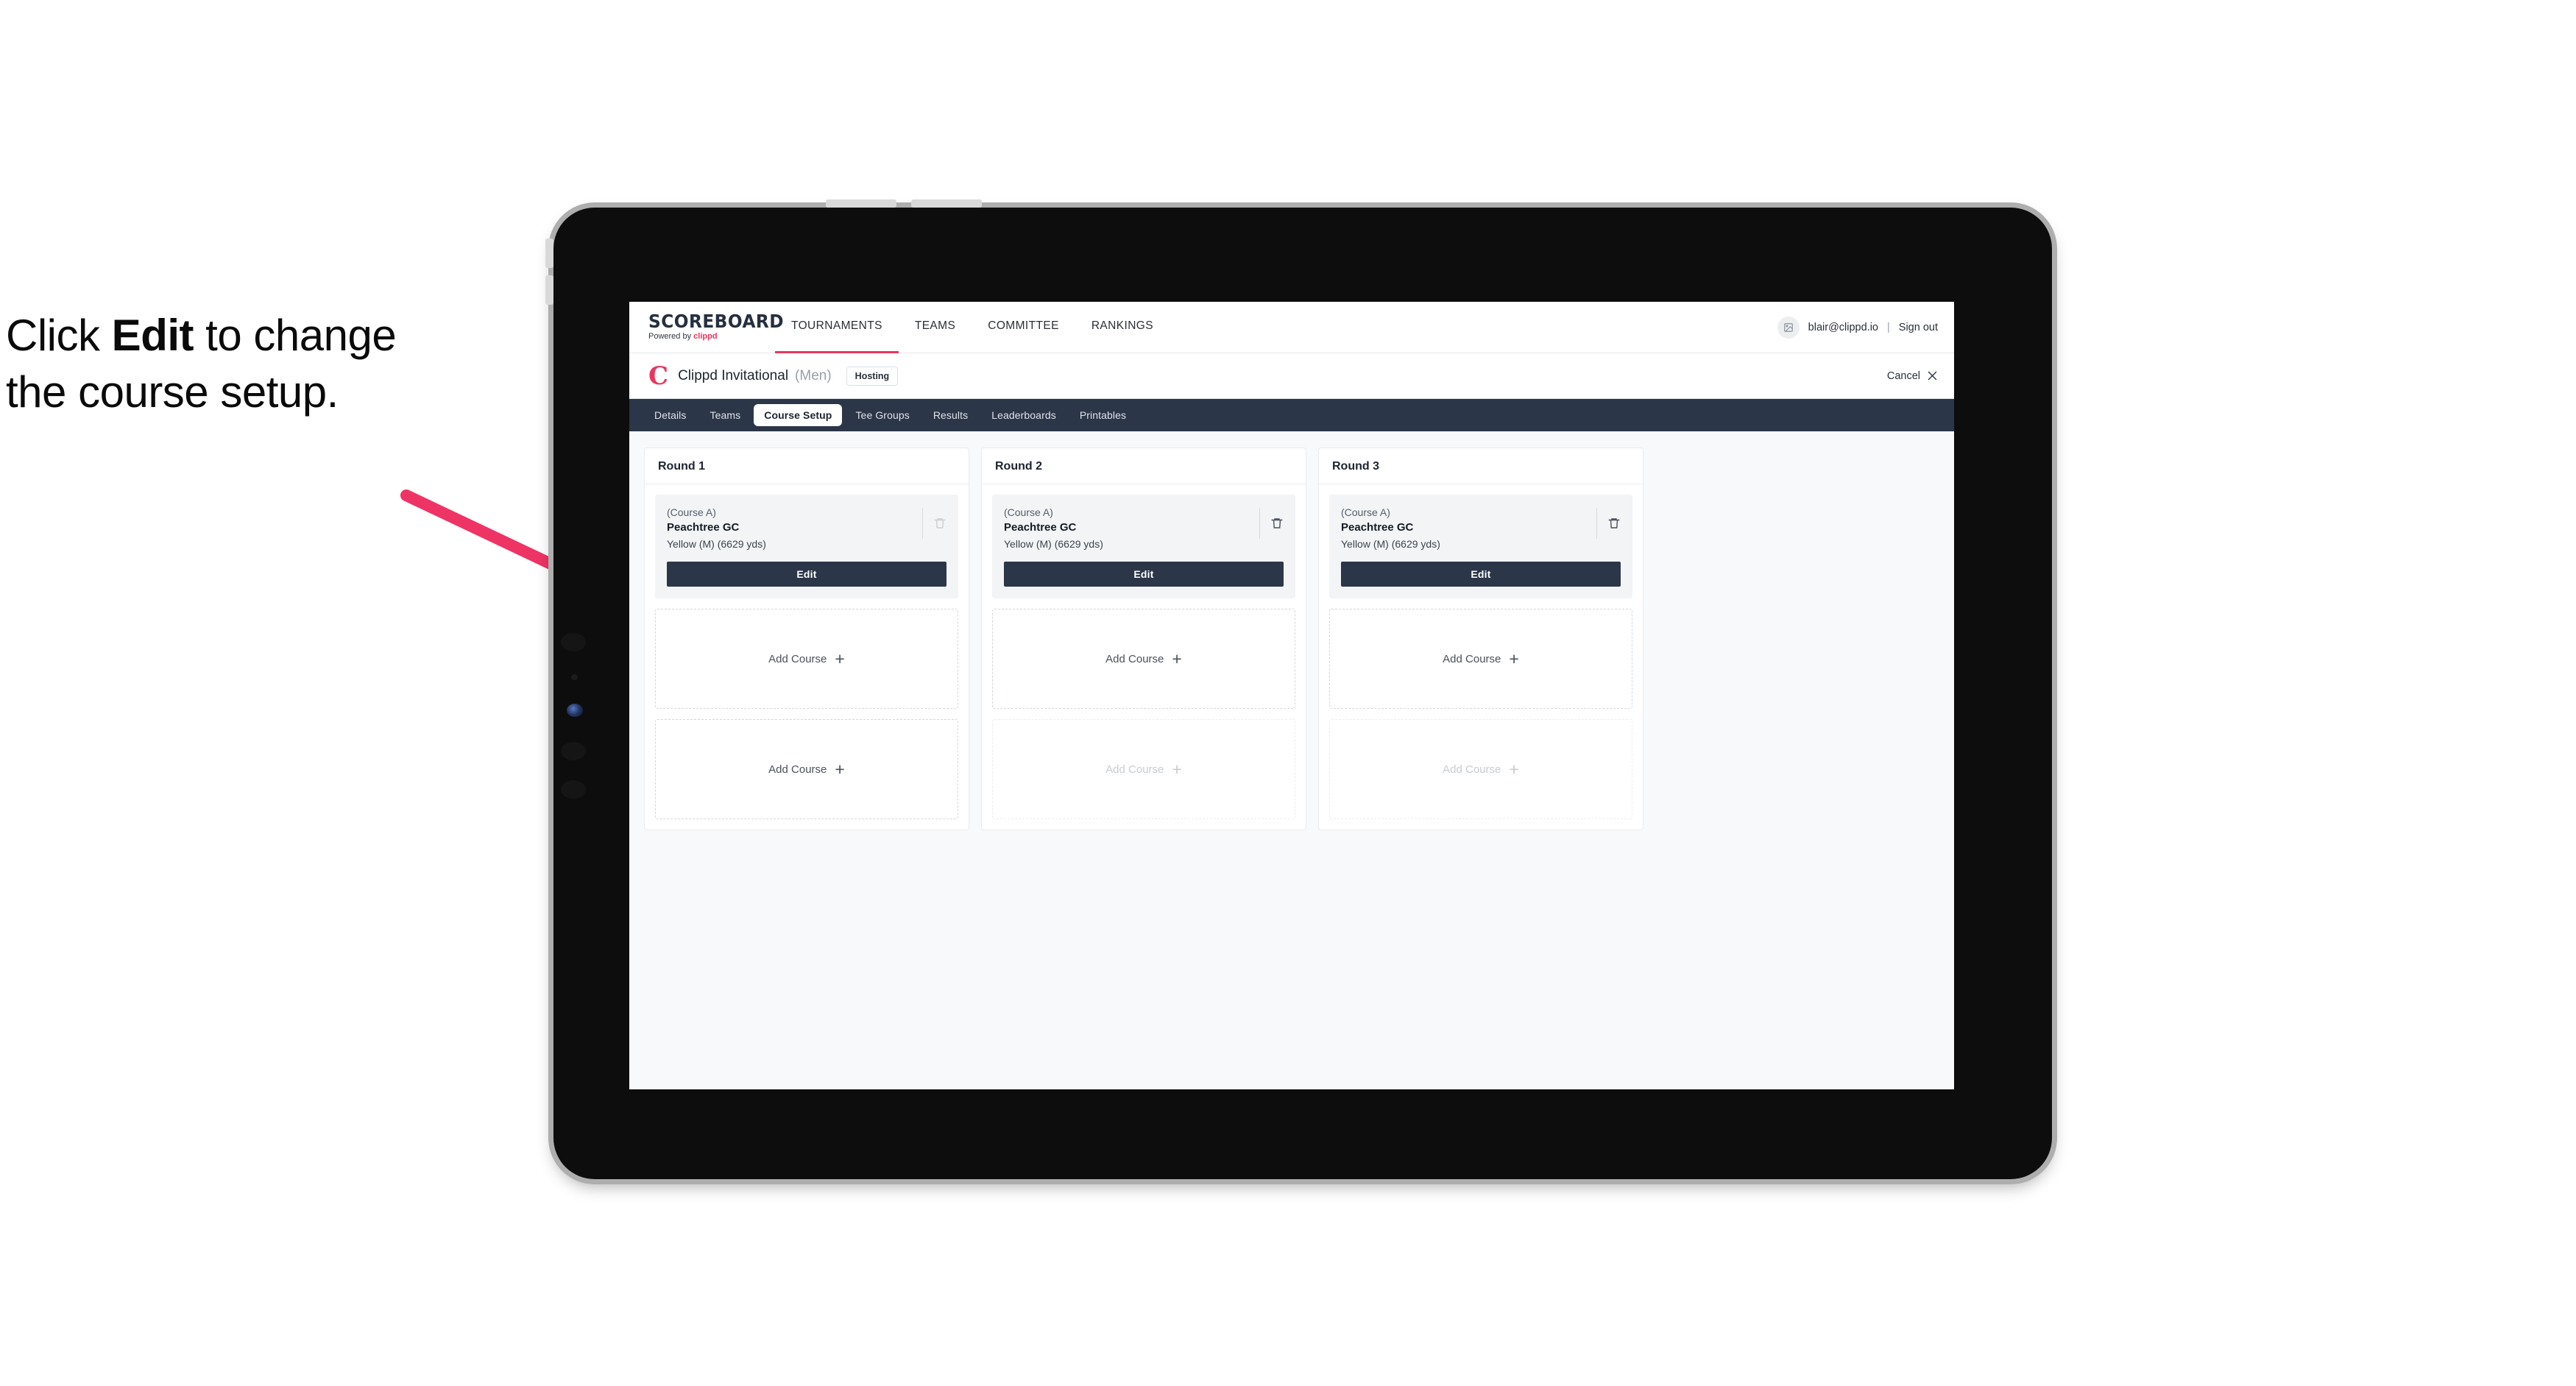 This screenshot has height=1386, width=2576. I want to click on plus-icon-r1-2: +, so click(840, 769).